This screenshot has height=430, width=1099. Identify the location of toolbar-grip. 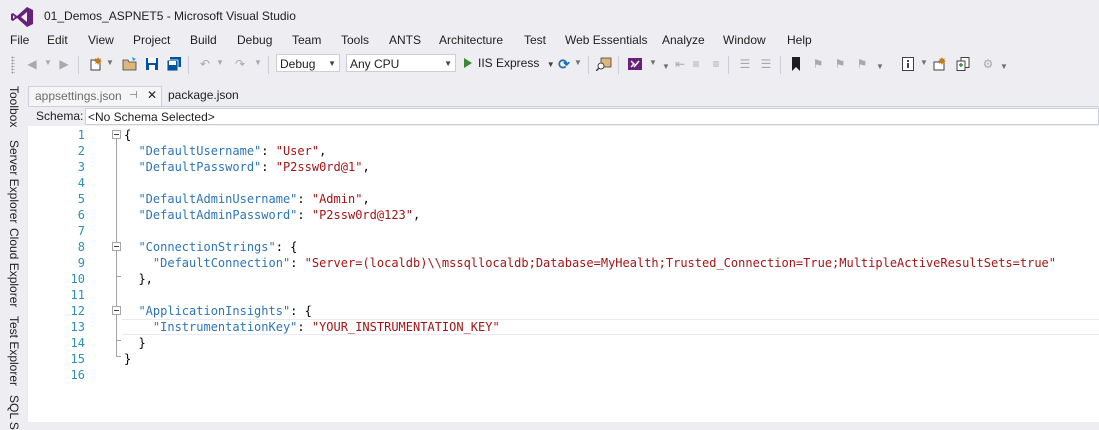
(13, 65).